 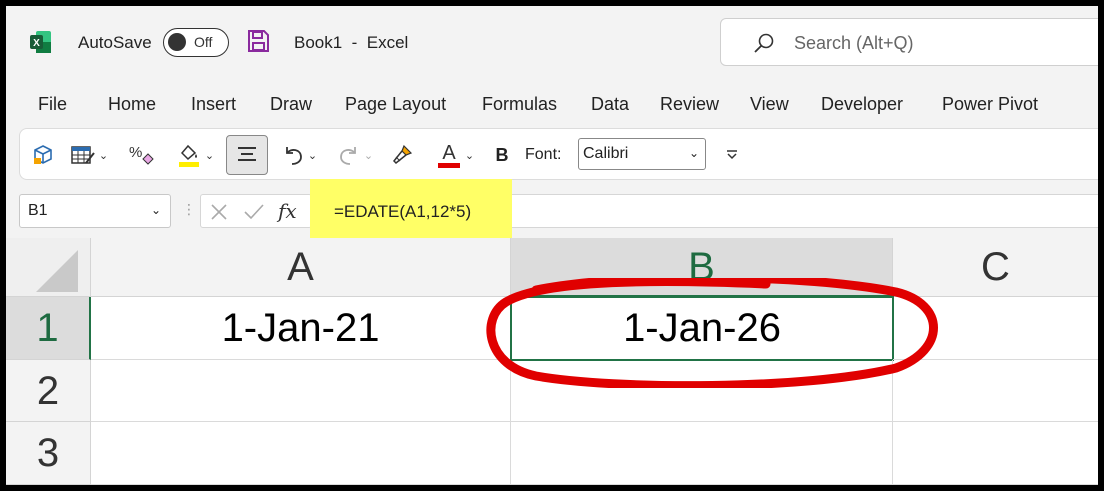 What do you see at coordinates (132, 104) in the screenshot?
I see `menu-home: Home` at bounding box center [132, 104].